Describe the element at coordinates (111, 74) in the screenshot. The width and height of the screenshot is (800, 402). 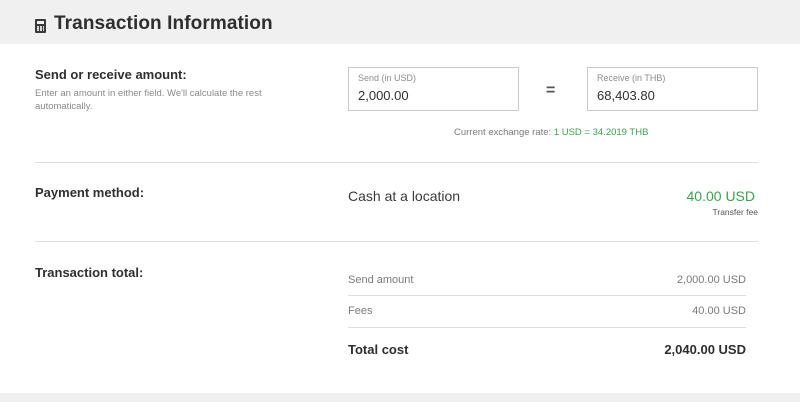
I see `amount-section-label: Send or receive amount:` at that location.